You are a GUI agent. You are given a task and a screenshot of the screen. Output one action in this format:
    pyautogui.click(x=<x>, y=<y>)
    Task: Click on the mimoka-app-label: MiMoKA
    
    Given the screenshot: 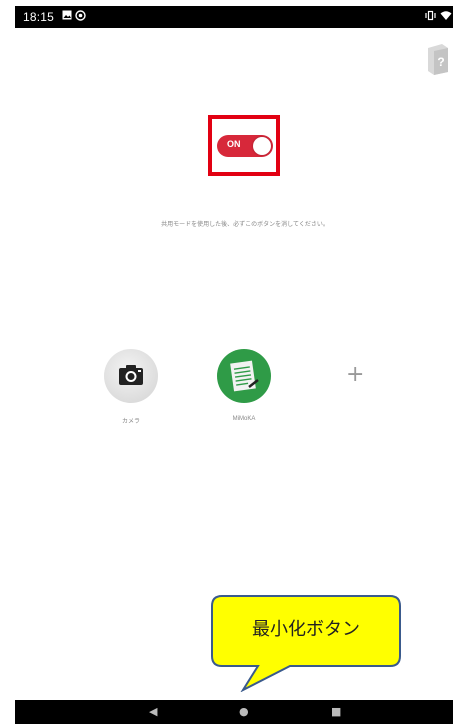 What is the action you would take?
    pyautogui.click(x=244, y=419)
    